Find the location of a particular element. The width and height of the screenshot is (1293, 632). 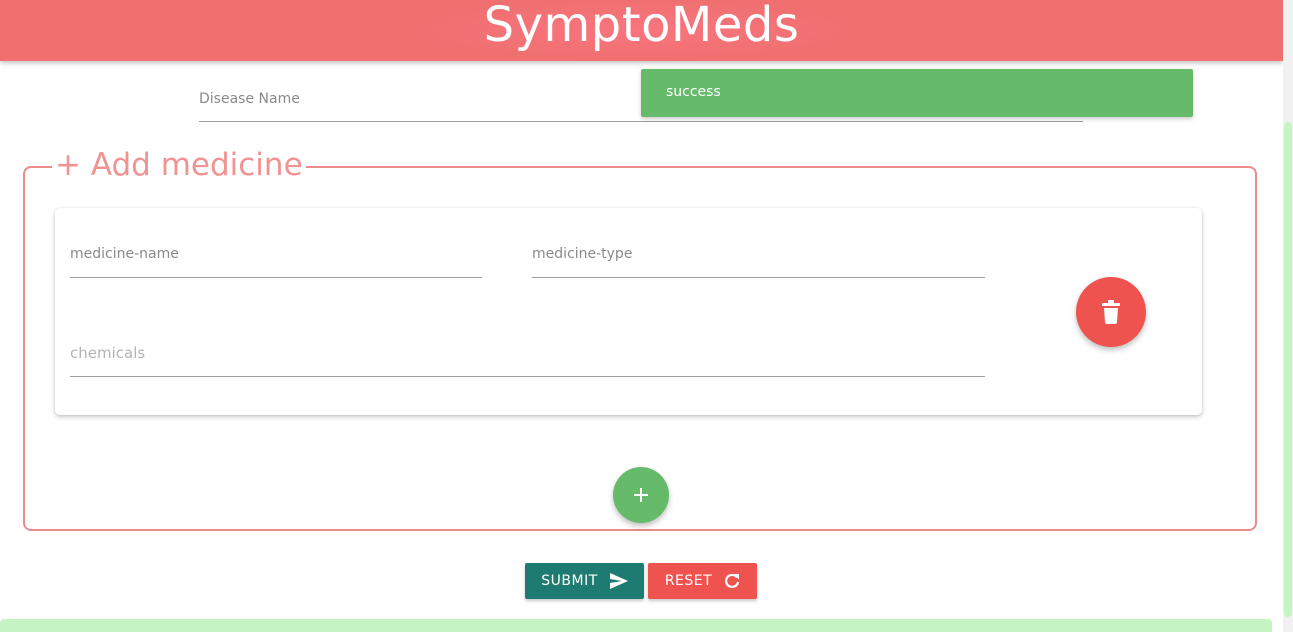

chemicals-field is located at coordinates (527, 356).